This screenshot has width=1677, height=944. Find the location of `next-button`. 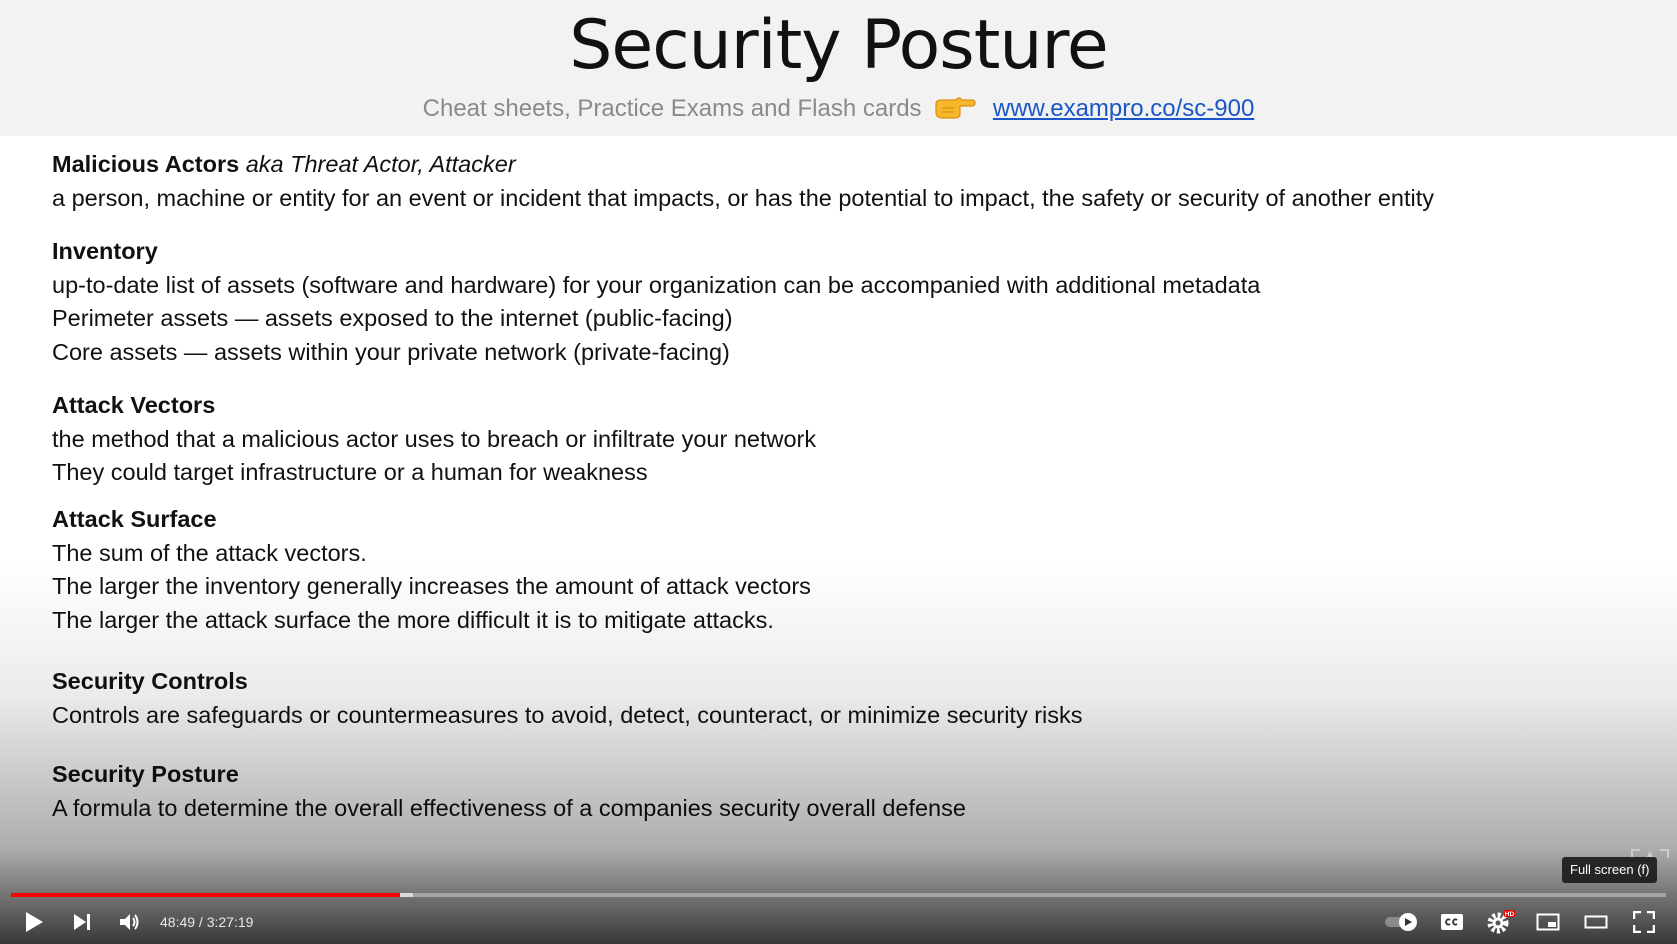

next-button is located at coordinates (82, 922).